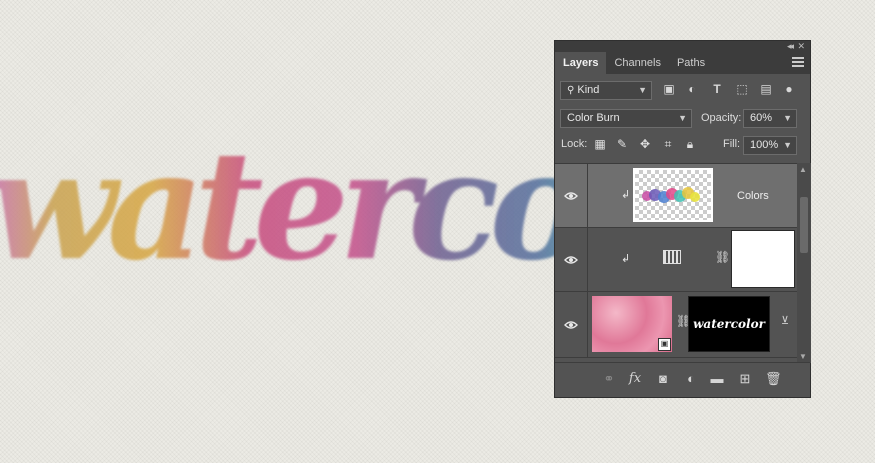 This screenshot has height=463, width=875. I want to click on mask-text: watercolor, so click(729, 324).